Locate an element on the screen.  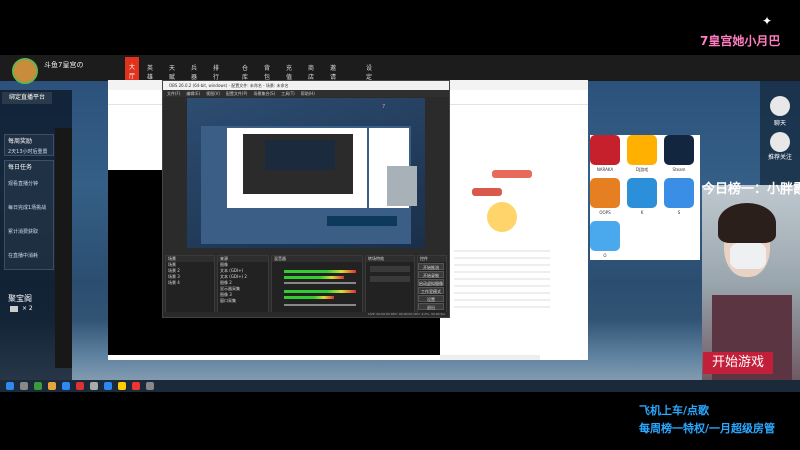
topbar-bg is located at coordinates (400, 68).